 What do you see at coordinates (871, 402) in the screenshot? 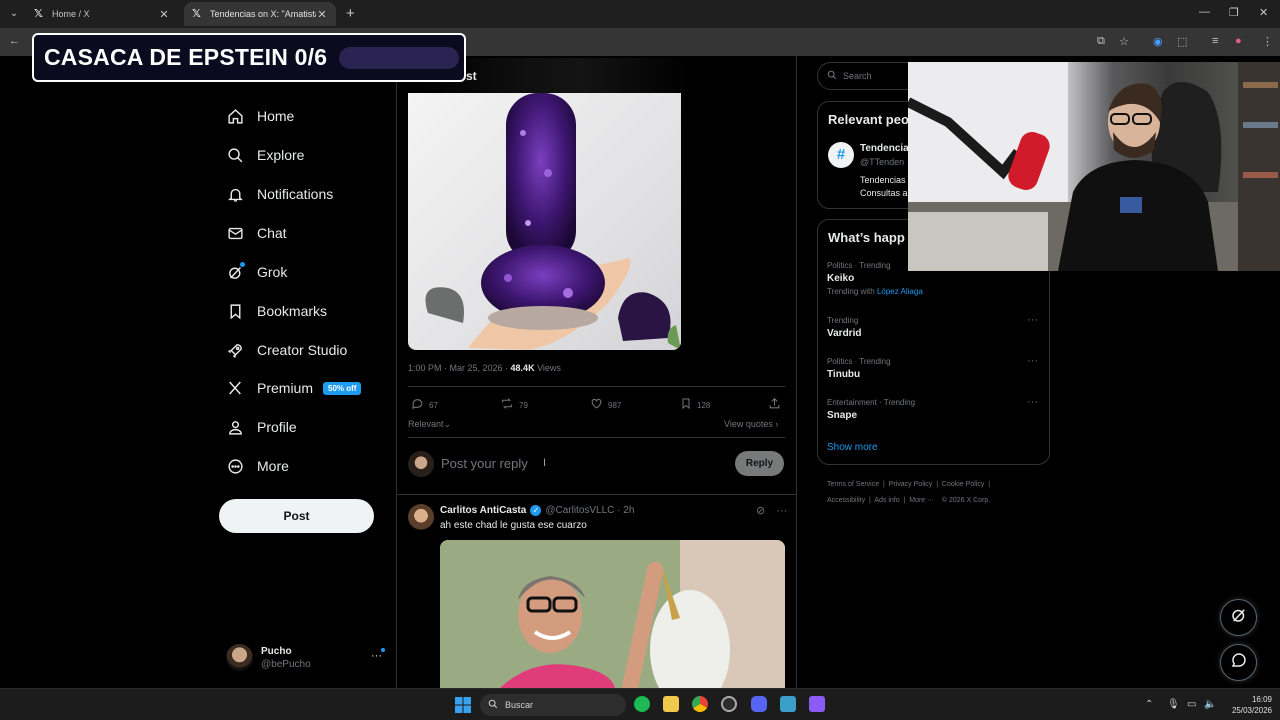
I see `trend-context: Entertainment · Trending` at bounding box center [871, 402].